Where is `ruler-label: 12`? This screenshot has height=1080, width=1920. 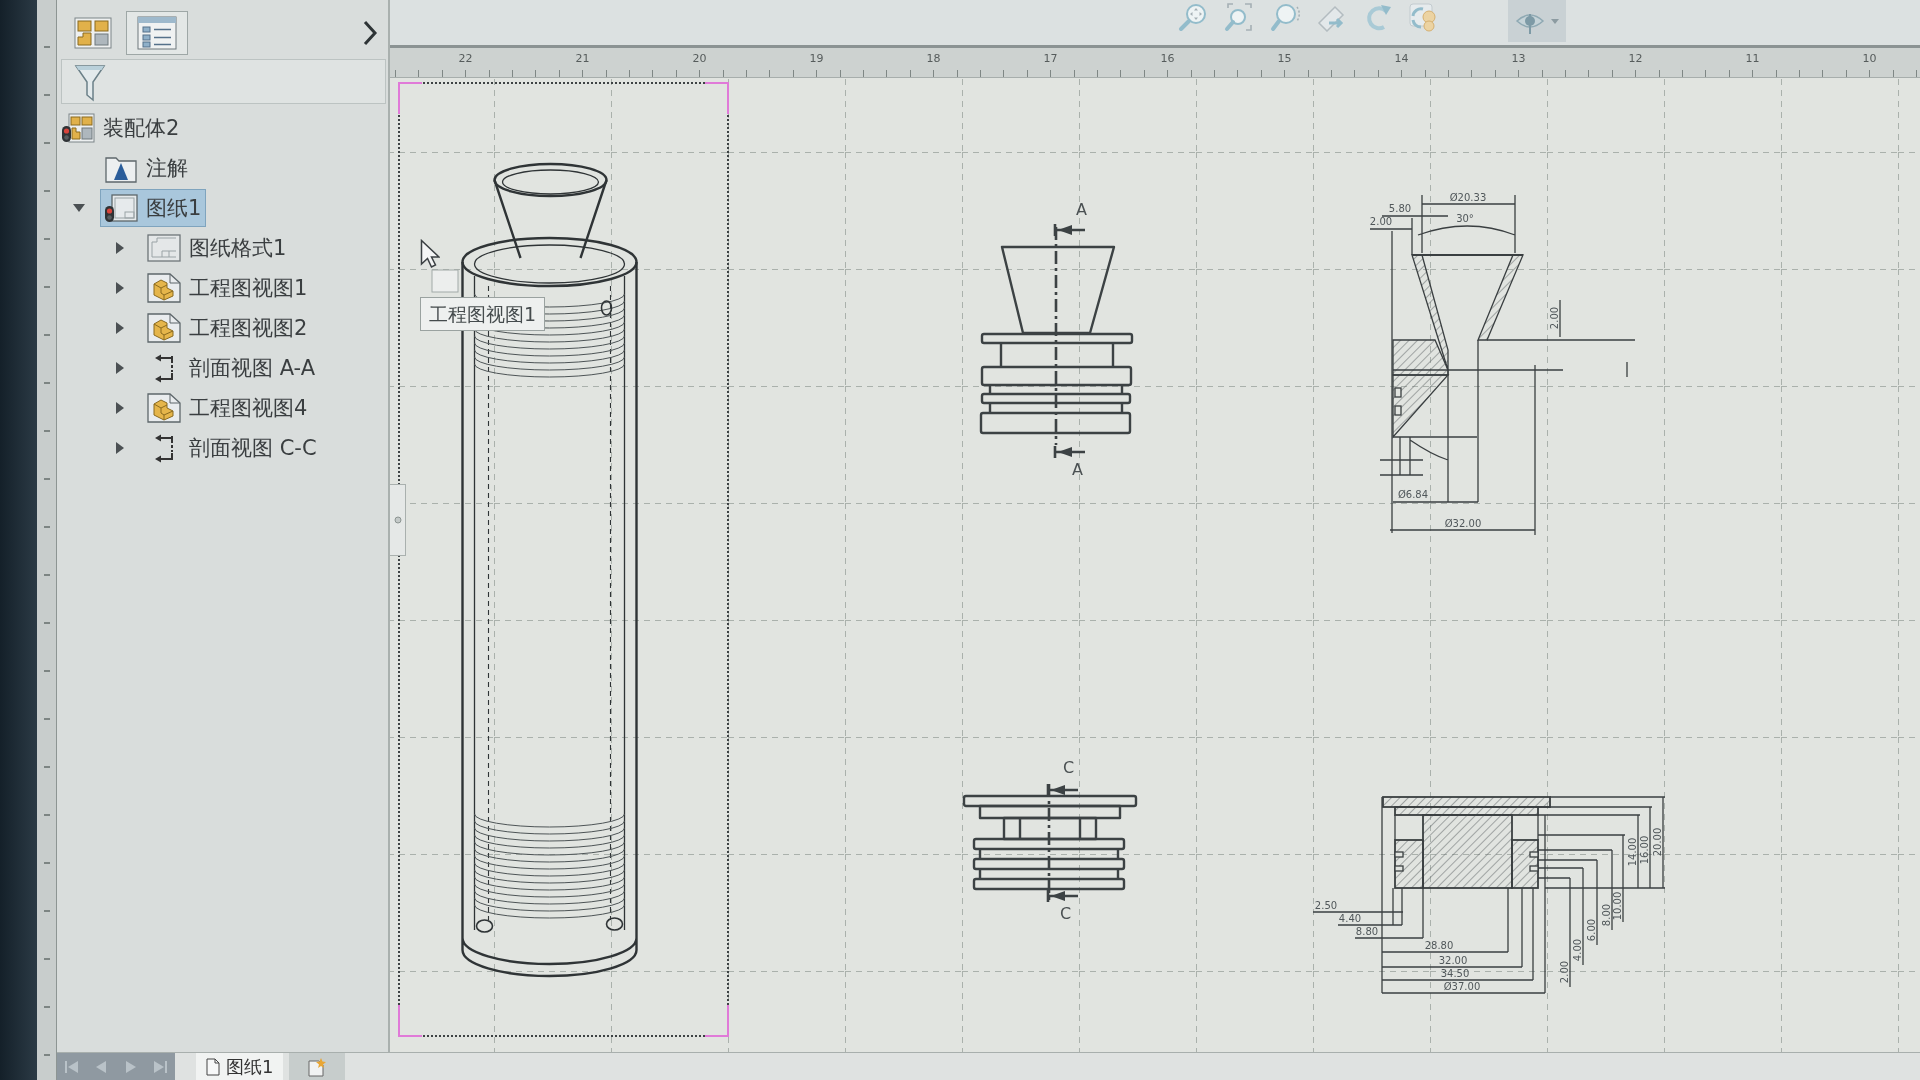 ruler-label: 12 is located at coordinates (1635, 58).